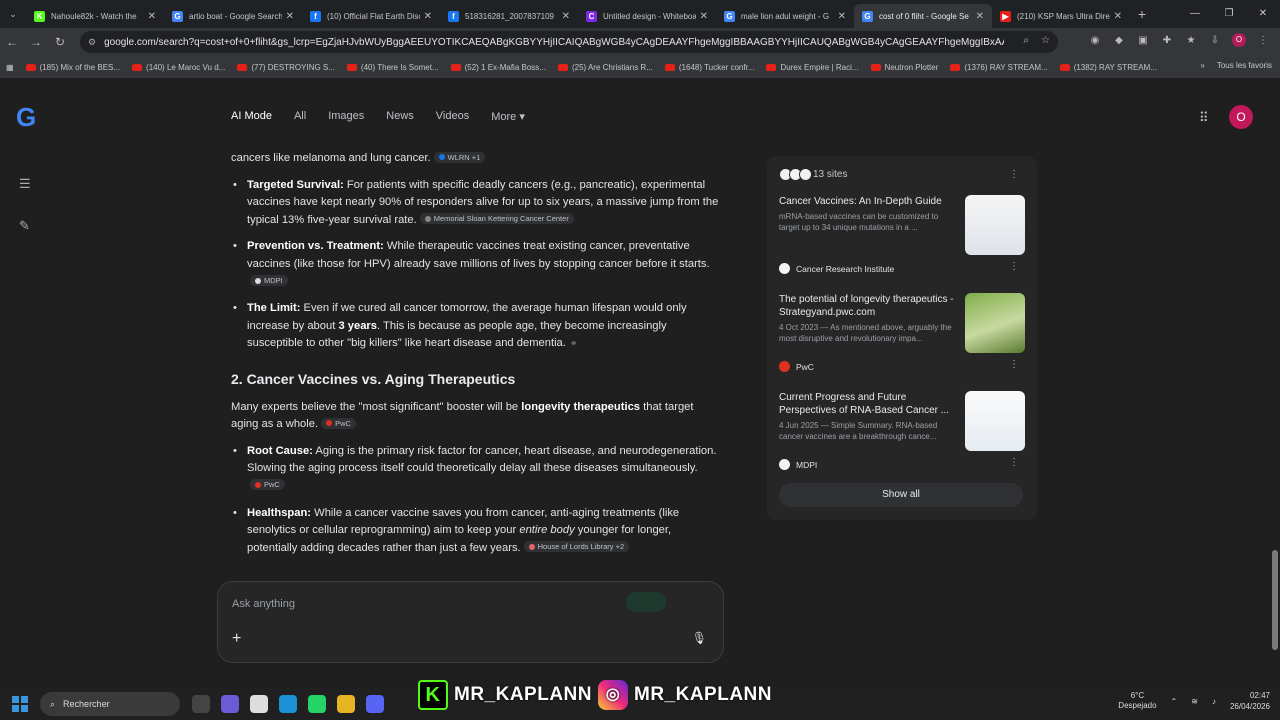  What do you see at coordinates (201, 704) in the screenshot?
I see `task-view-icon` at bounding box center [201, 704].